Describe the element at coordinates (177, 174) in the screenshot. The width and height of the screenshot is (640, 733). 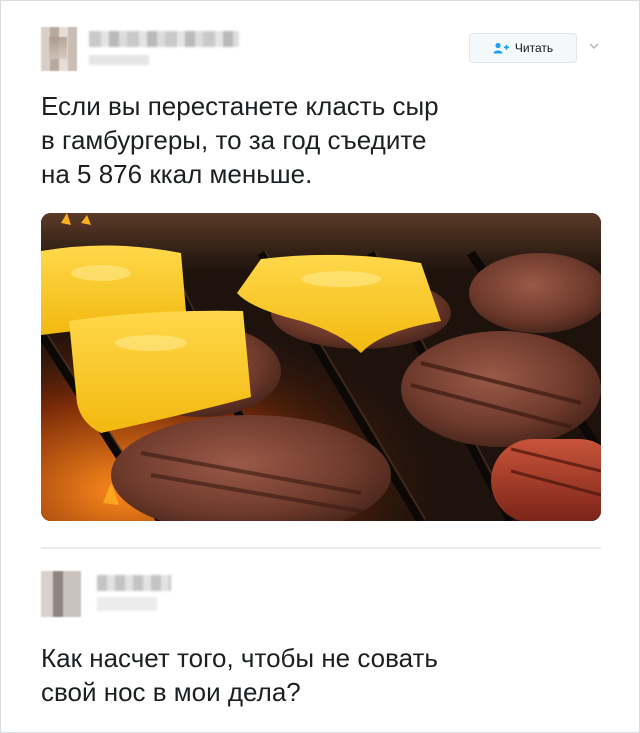
I see `tweet-text-line: на 5 876 ккал меньше.` at that location.